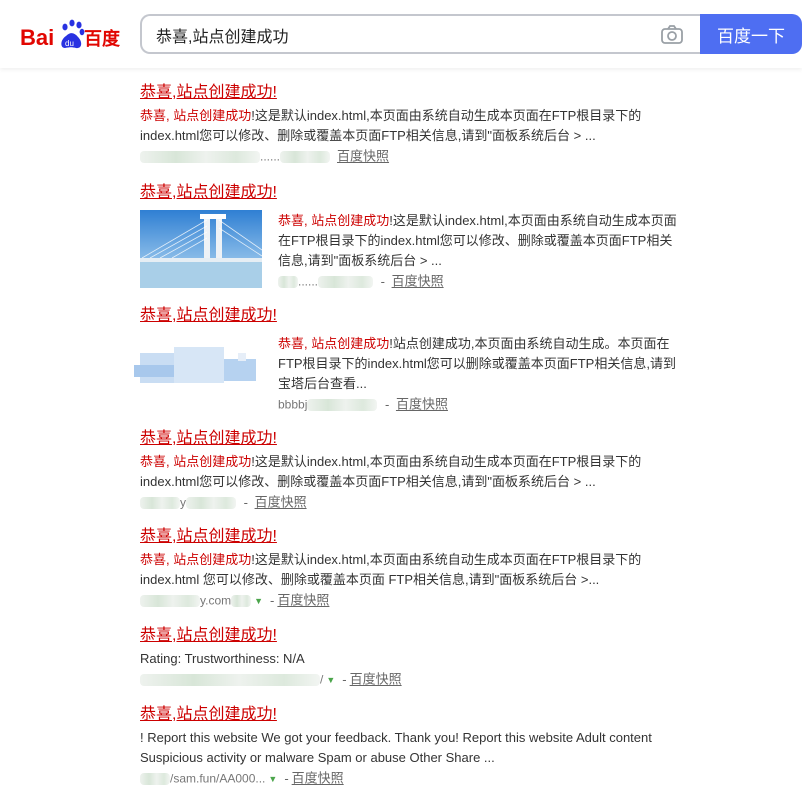 This screenshot has width=802, height=806. I want to click on result-abstract: Rating: Trustworthiness: N/A, so click(420, 659).